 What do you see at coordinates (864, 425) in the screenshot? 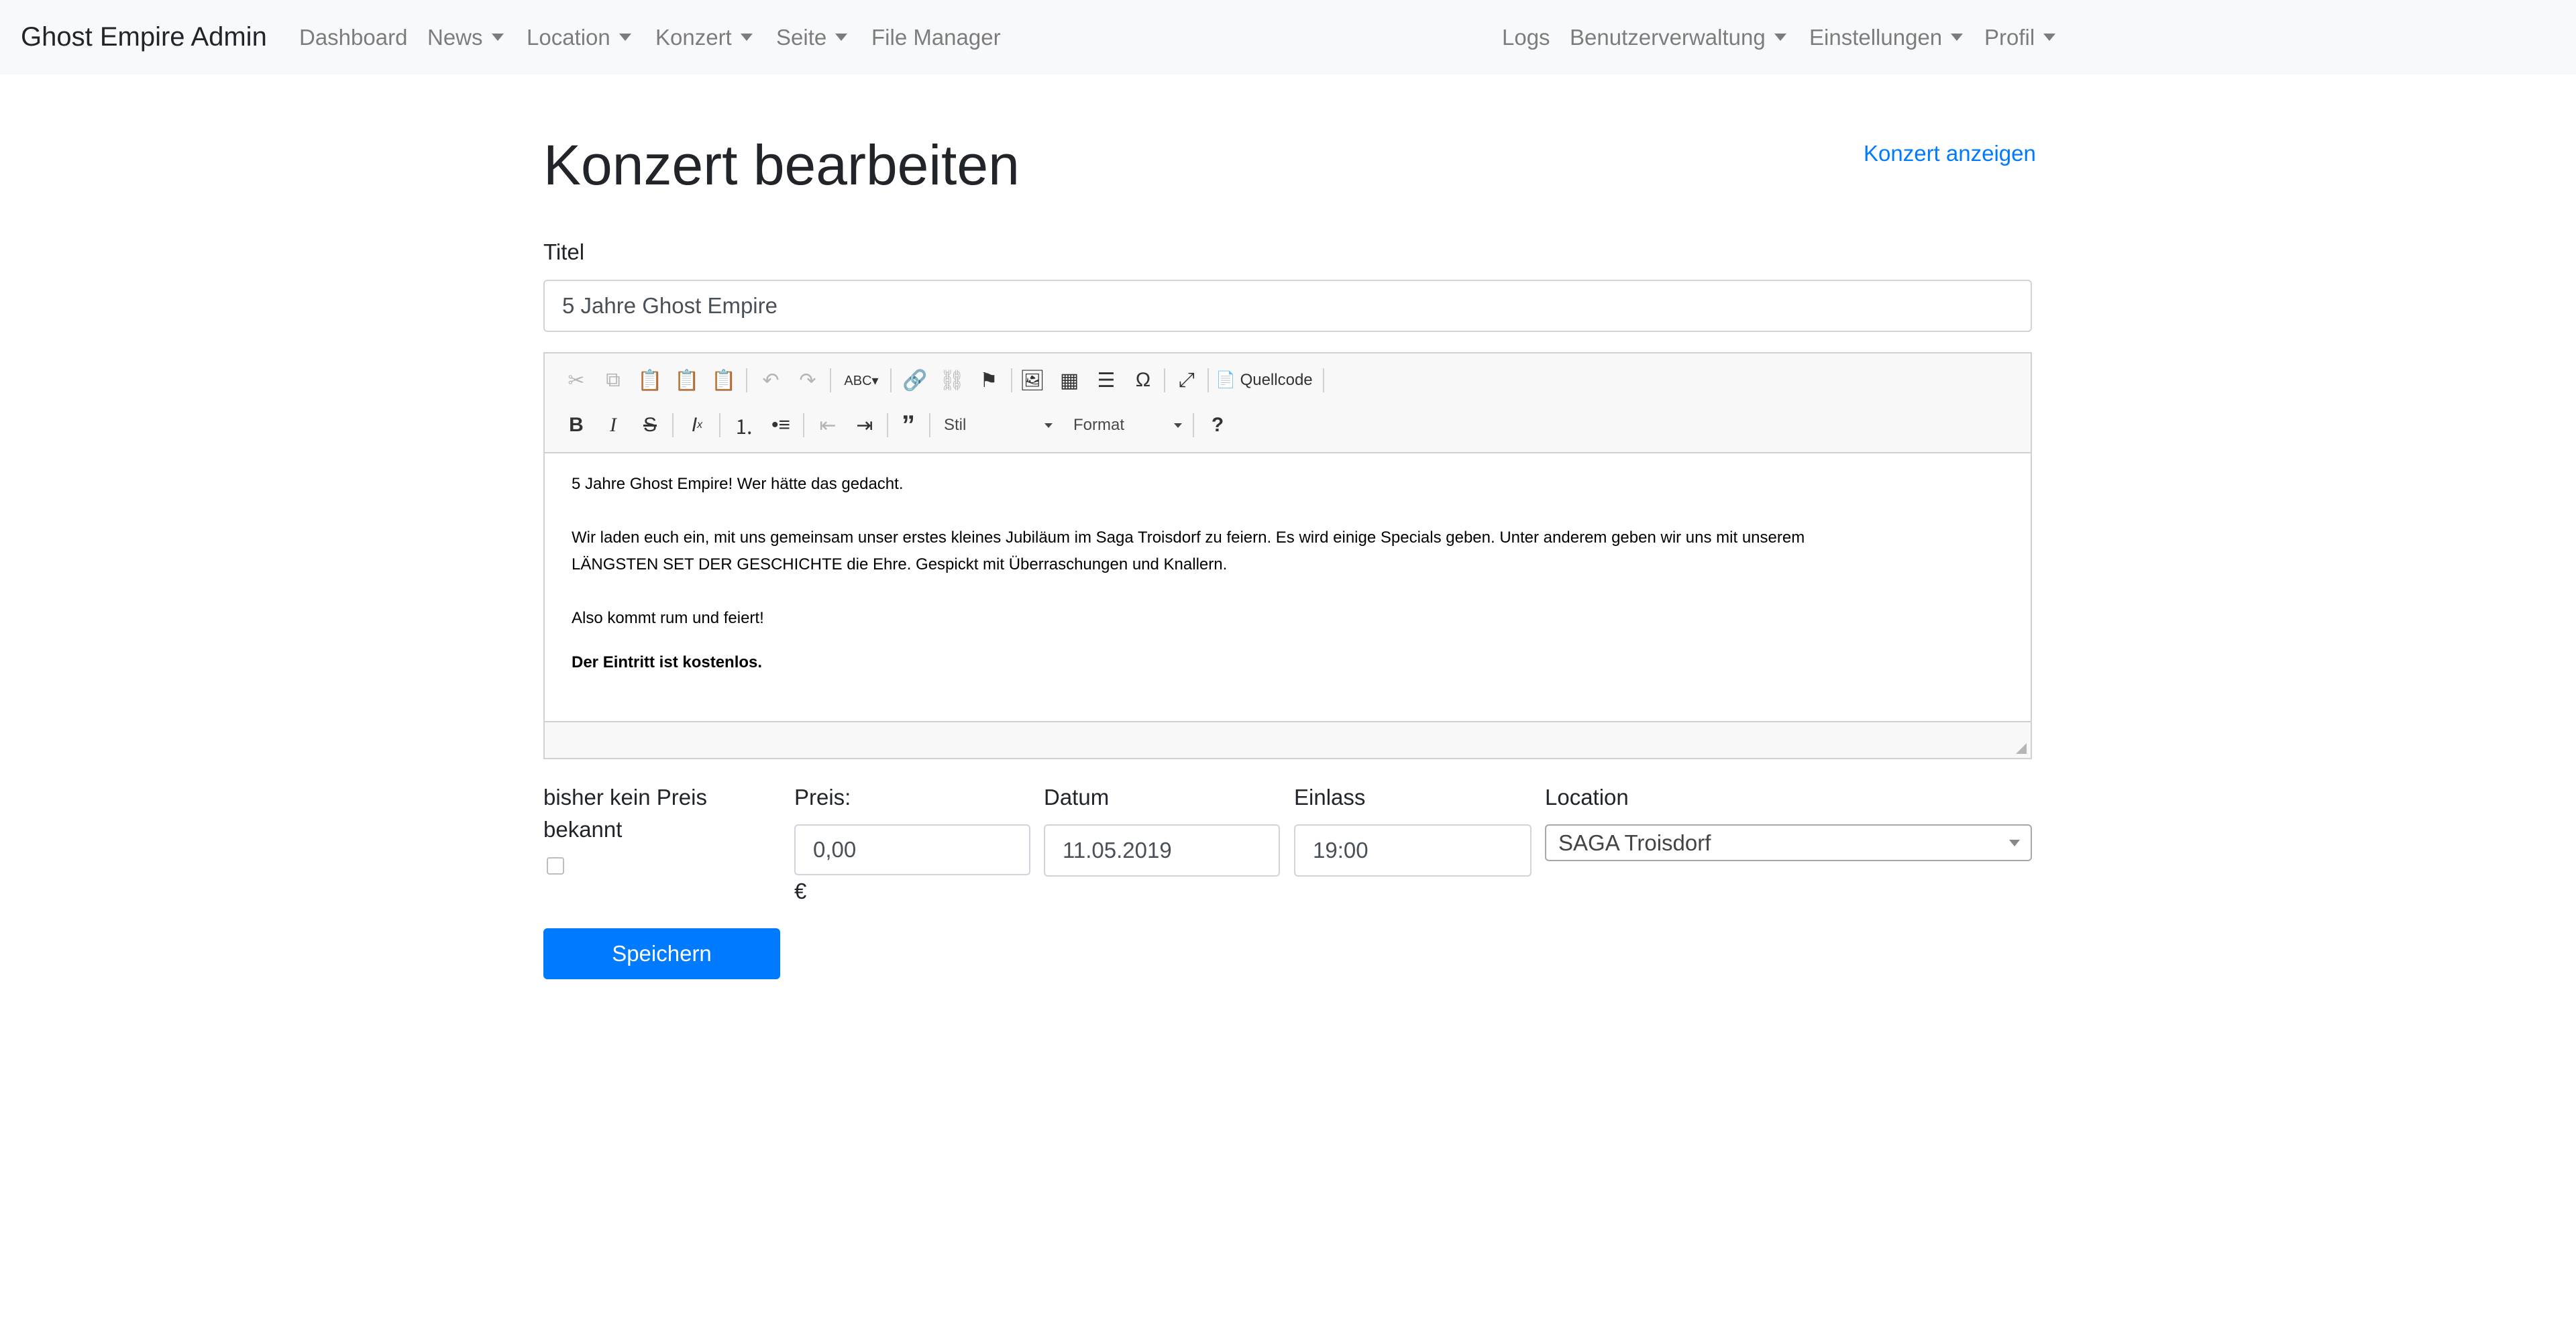
I see `indent-icon: ⇥` at bounding box center [864, 425].